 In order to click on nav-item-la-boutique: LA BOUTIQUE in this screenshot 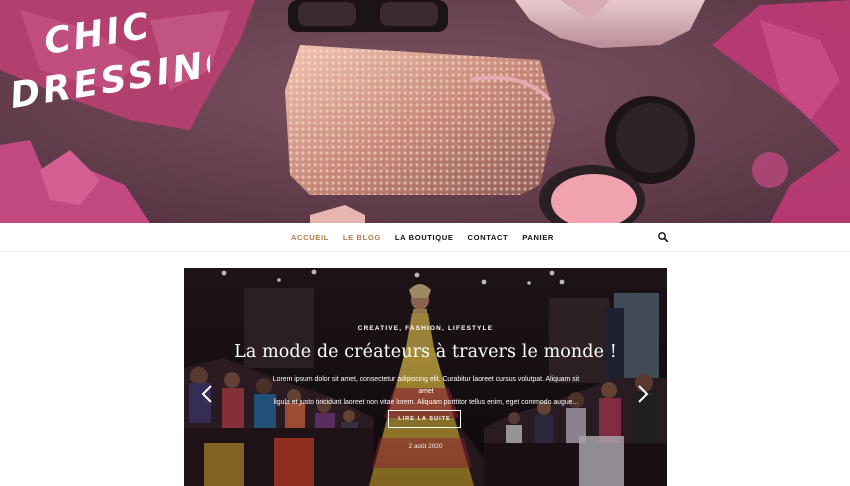, I will do `click(424, 237)`.